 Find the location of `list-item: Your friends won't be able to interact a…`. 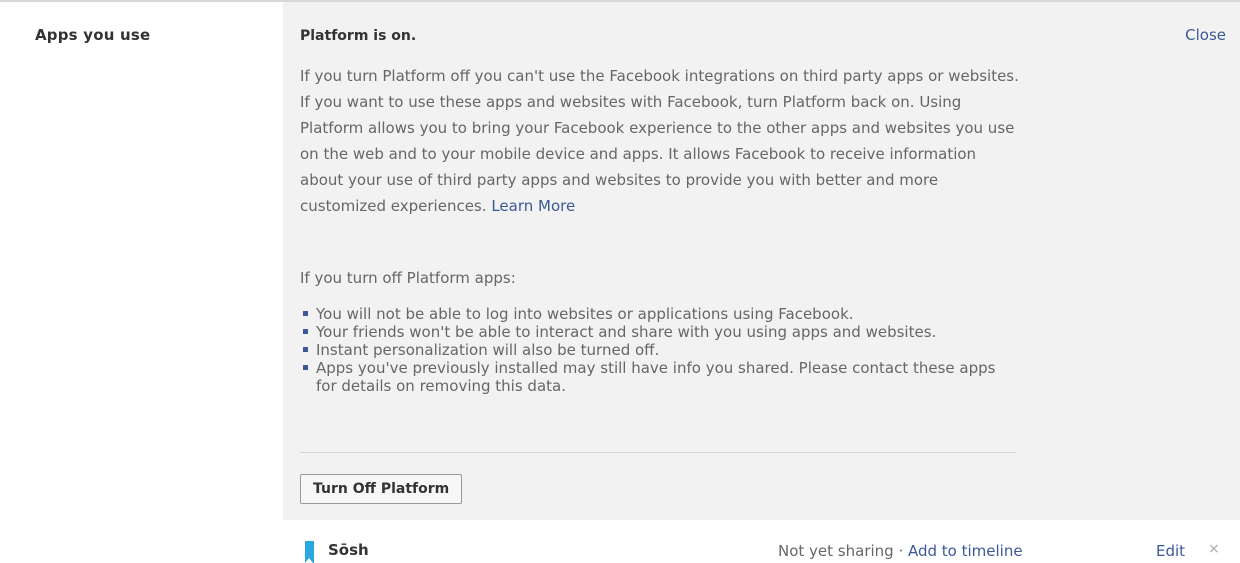

list-item: Your friends won't be able to interact a… is located at coordinates (650, 332).